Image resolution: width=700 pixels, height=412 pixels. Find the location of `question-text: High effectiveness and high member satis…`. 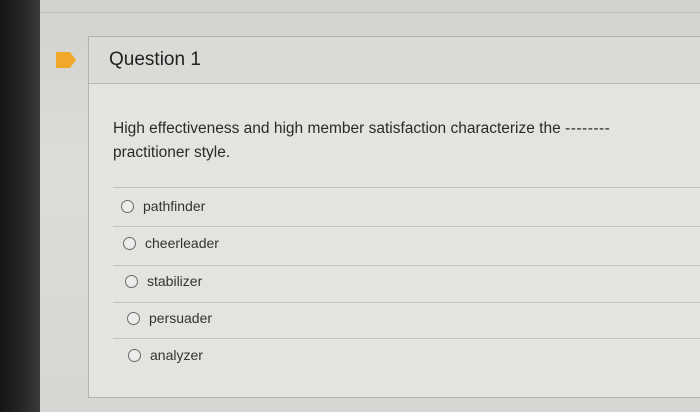

question-text: High effectiveness and high member satis… is located at coordinates (337, 128).